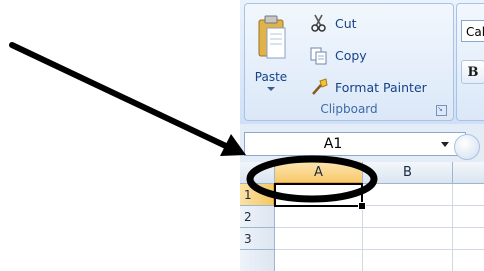 The image size is (484, 271). What do you see at coordinates (408, 195) in the screenshot?
I see `cell-b1` at bounding box center [408, 195].